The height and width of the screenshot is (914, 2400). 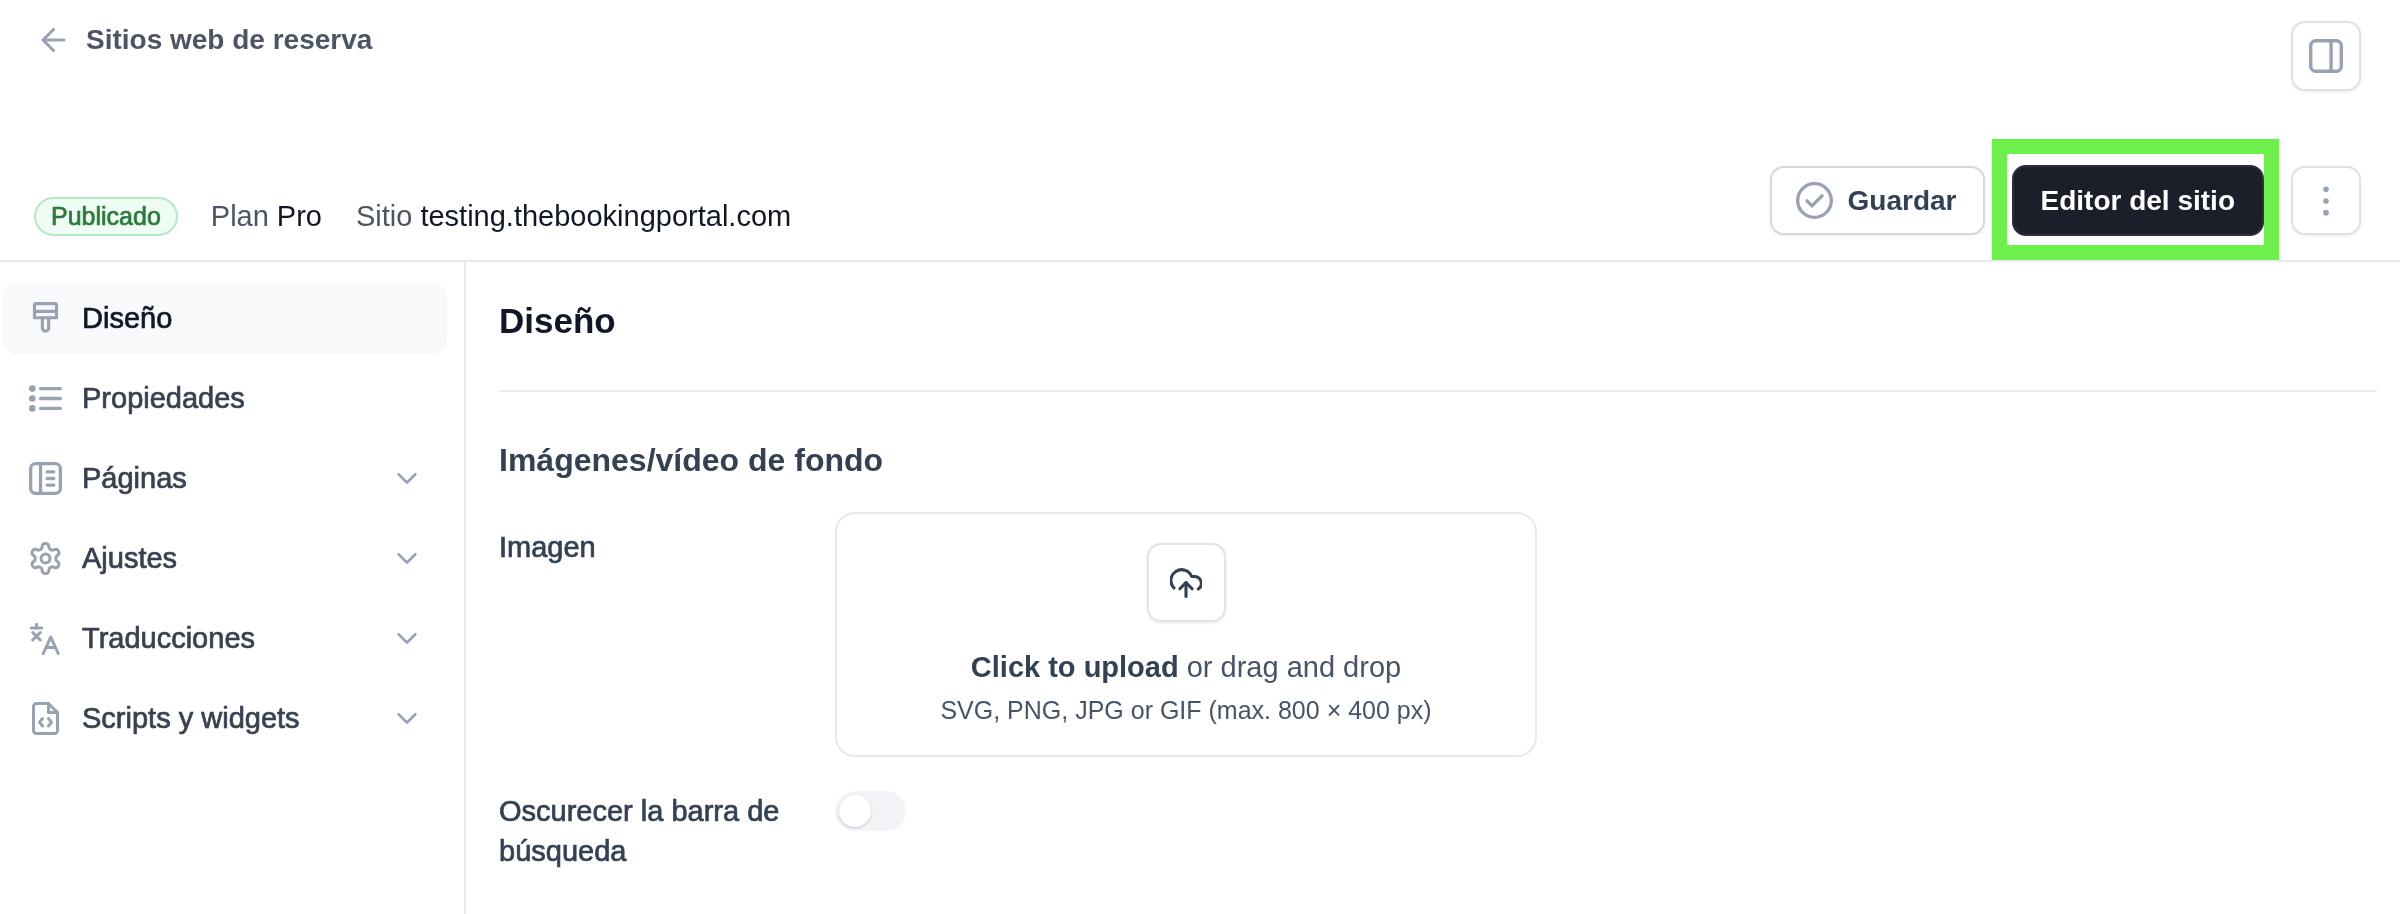 What do you see at coordinates (224, 718) in the screenshot?
I see `sidebar-item: Scripts y widgets` at bounding box center [224, 718].